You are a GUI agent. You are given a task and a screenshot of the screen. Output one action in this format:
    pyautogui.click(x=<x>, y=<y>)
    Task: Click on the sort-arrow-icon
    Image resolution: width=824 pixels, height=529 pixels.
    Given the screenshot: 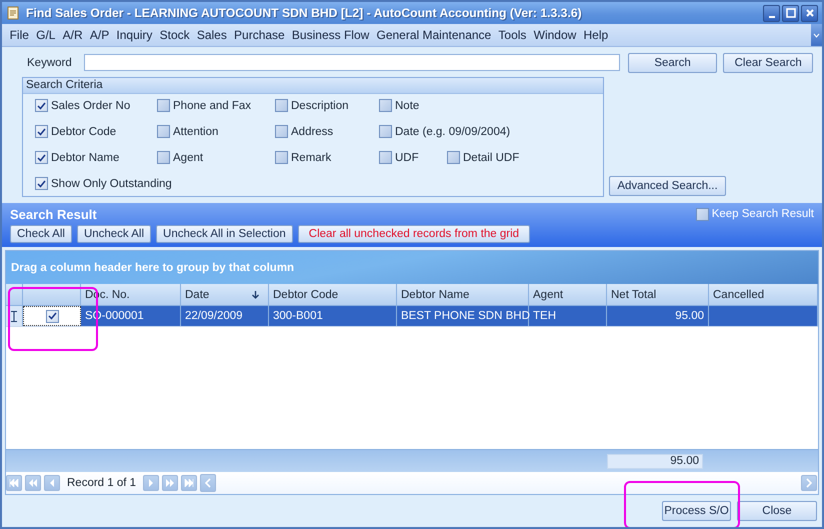 What is the action you would take?
    pyautogui.click(x=255, y=294)
    